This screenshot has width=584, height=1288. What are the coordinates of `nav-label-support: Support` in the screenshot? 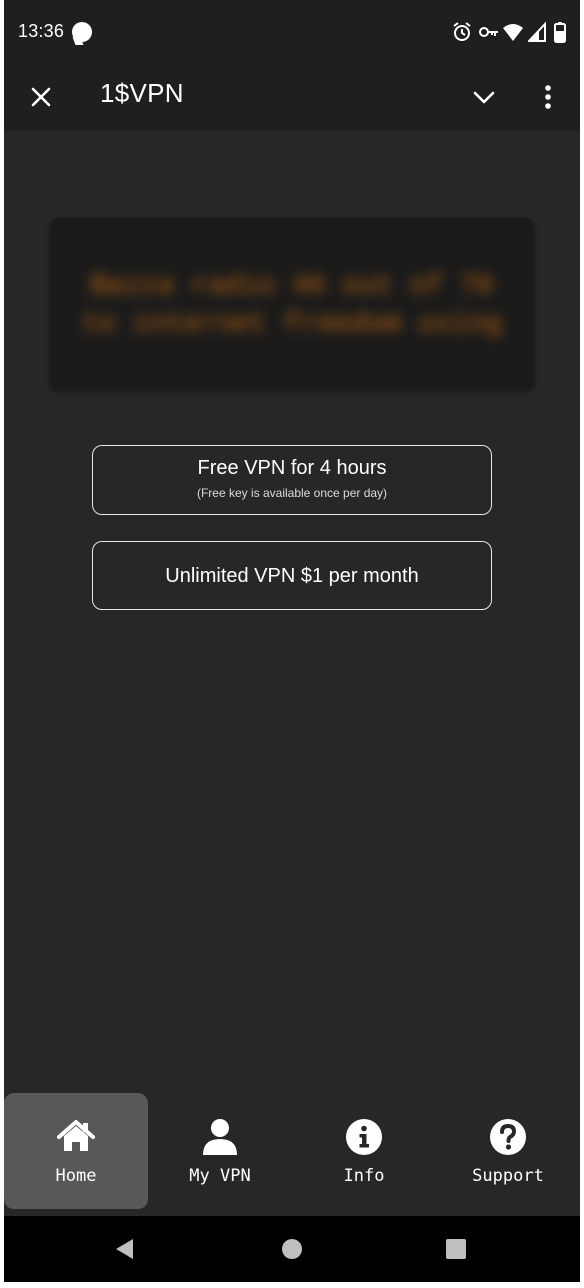 It's located at (508, 1176).